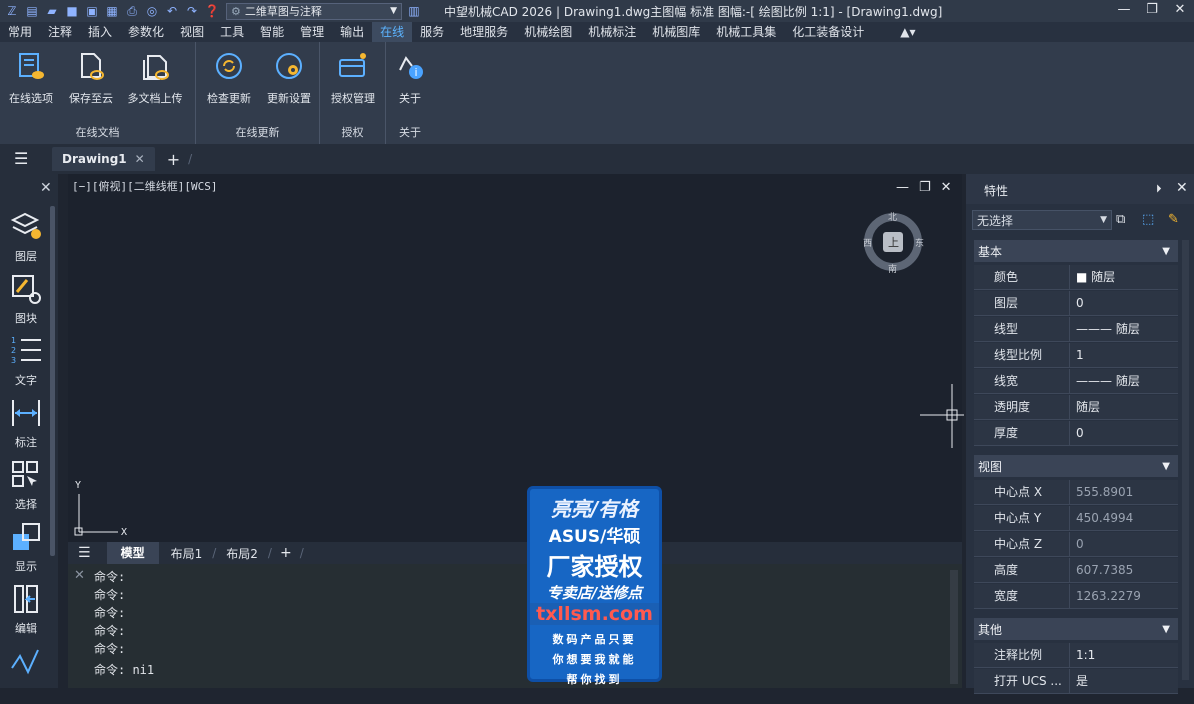  Describe the element at coordinates (1076, 407) in the screenshot. I see `property-row: 透明度 随层` at that location.